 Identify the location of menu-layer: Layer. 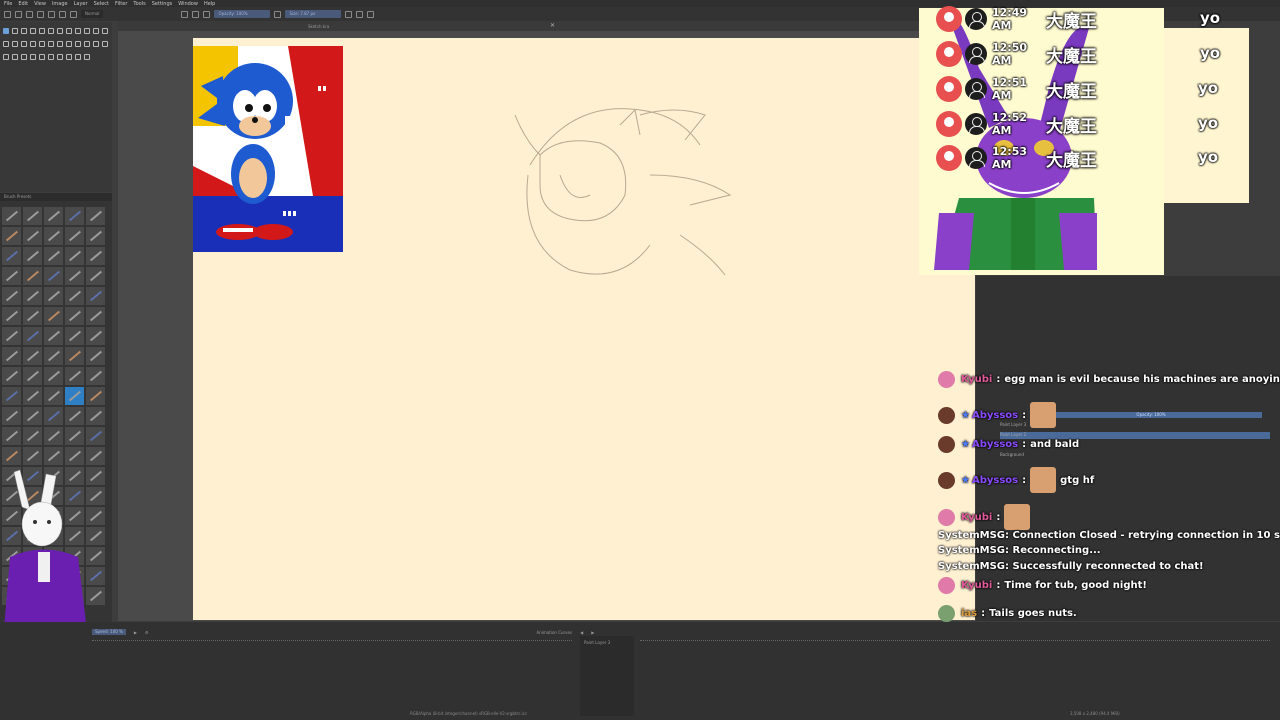
(81, 4).